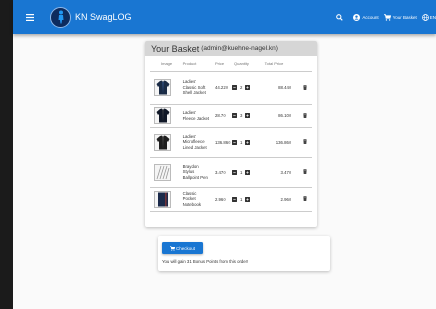 Image resolution: width=436 pixels, height=309 pixels. Describe the element at coordinates (248, 64) in the screenshot. I see `column-header-quantity: Quantity` at that location.